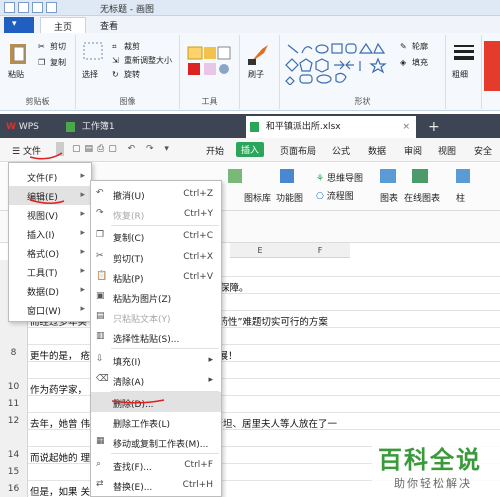 This screenshot has width=500, height=497. I want to click on watermark: 百科全说 助你轻松解决, so click(436, 467).